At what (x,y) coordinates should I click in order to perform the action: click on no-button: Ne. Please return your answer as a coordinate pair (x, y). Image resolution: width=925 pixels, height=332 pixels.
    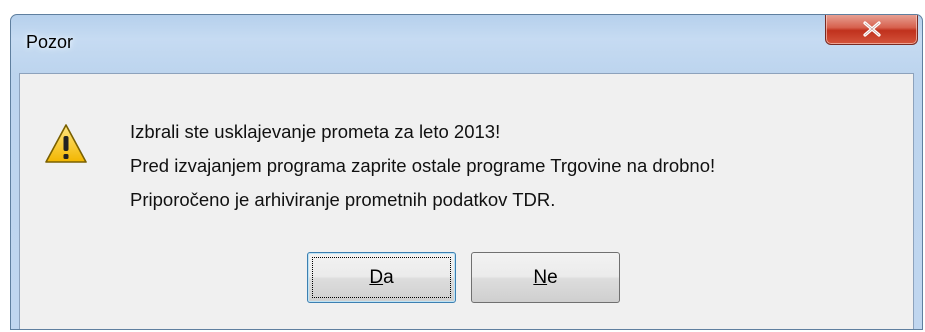
    Looking at the image, I should click on (545, 277).